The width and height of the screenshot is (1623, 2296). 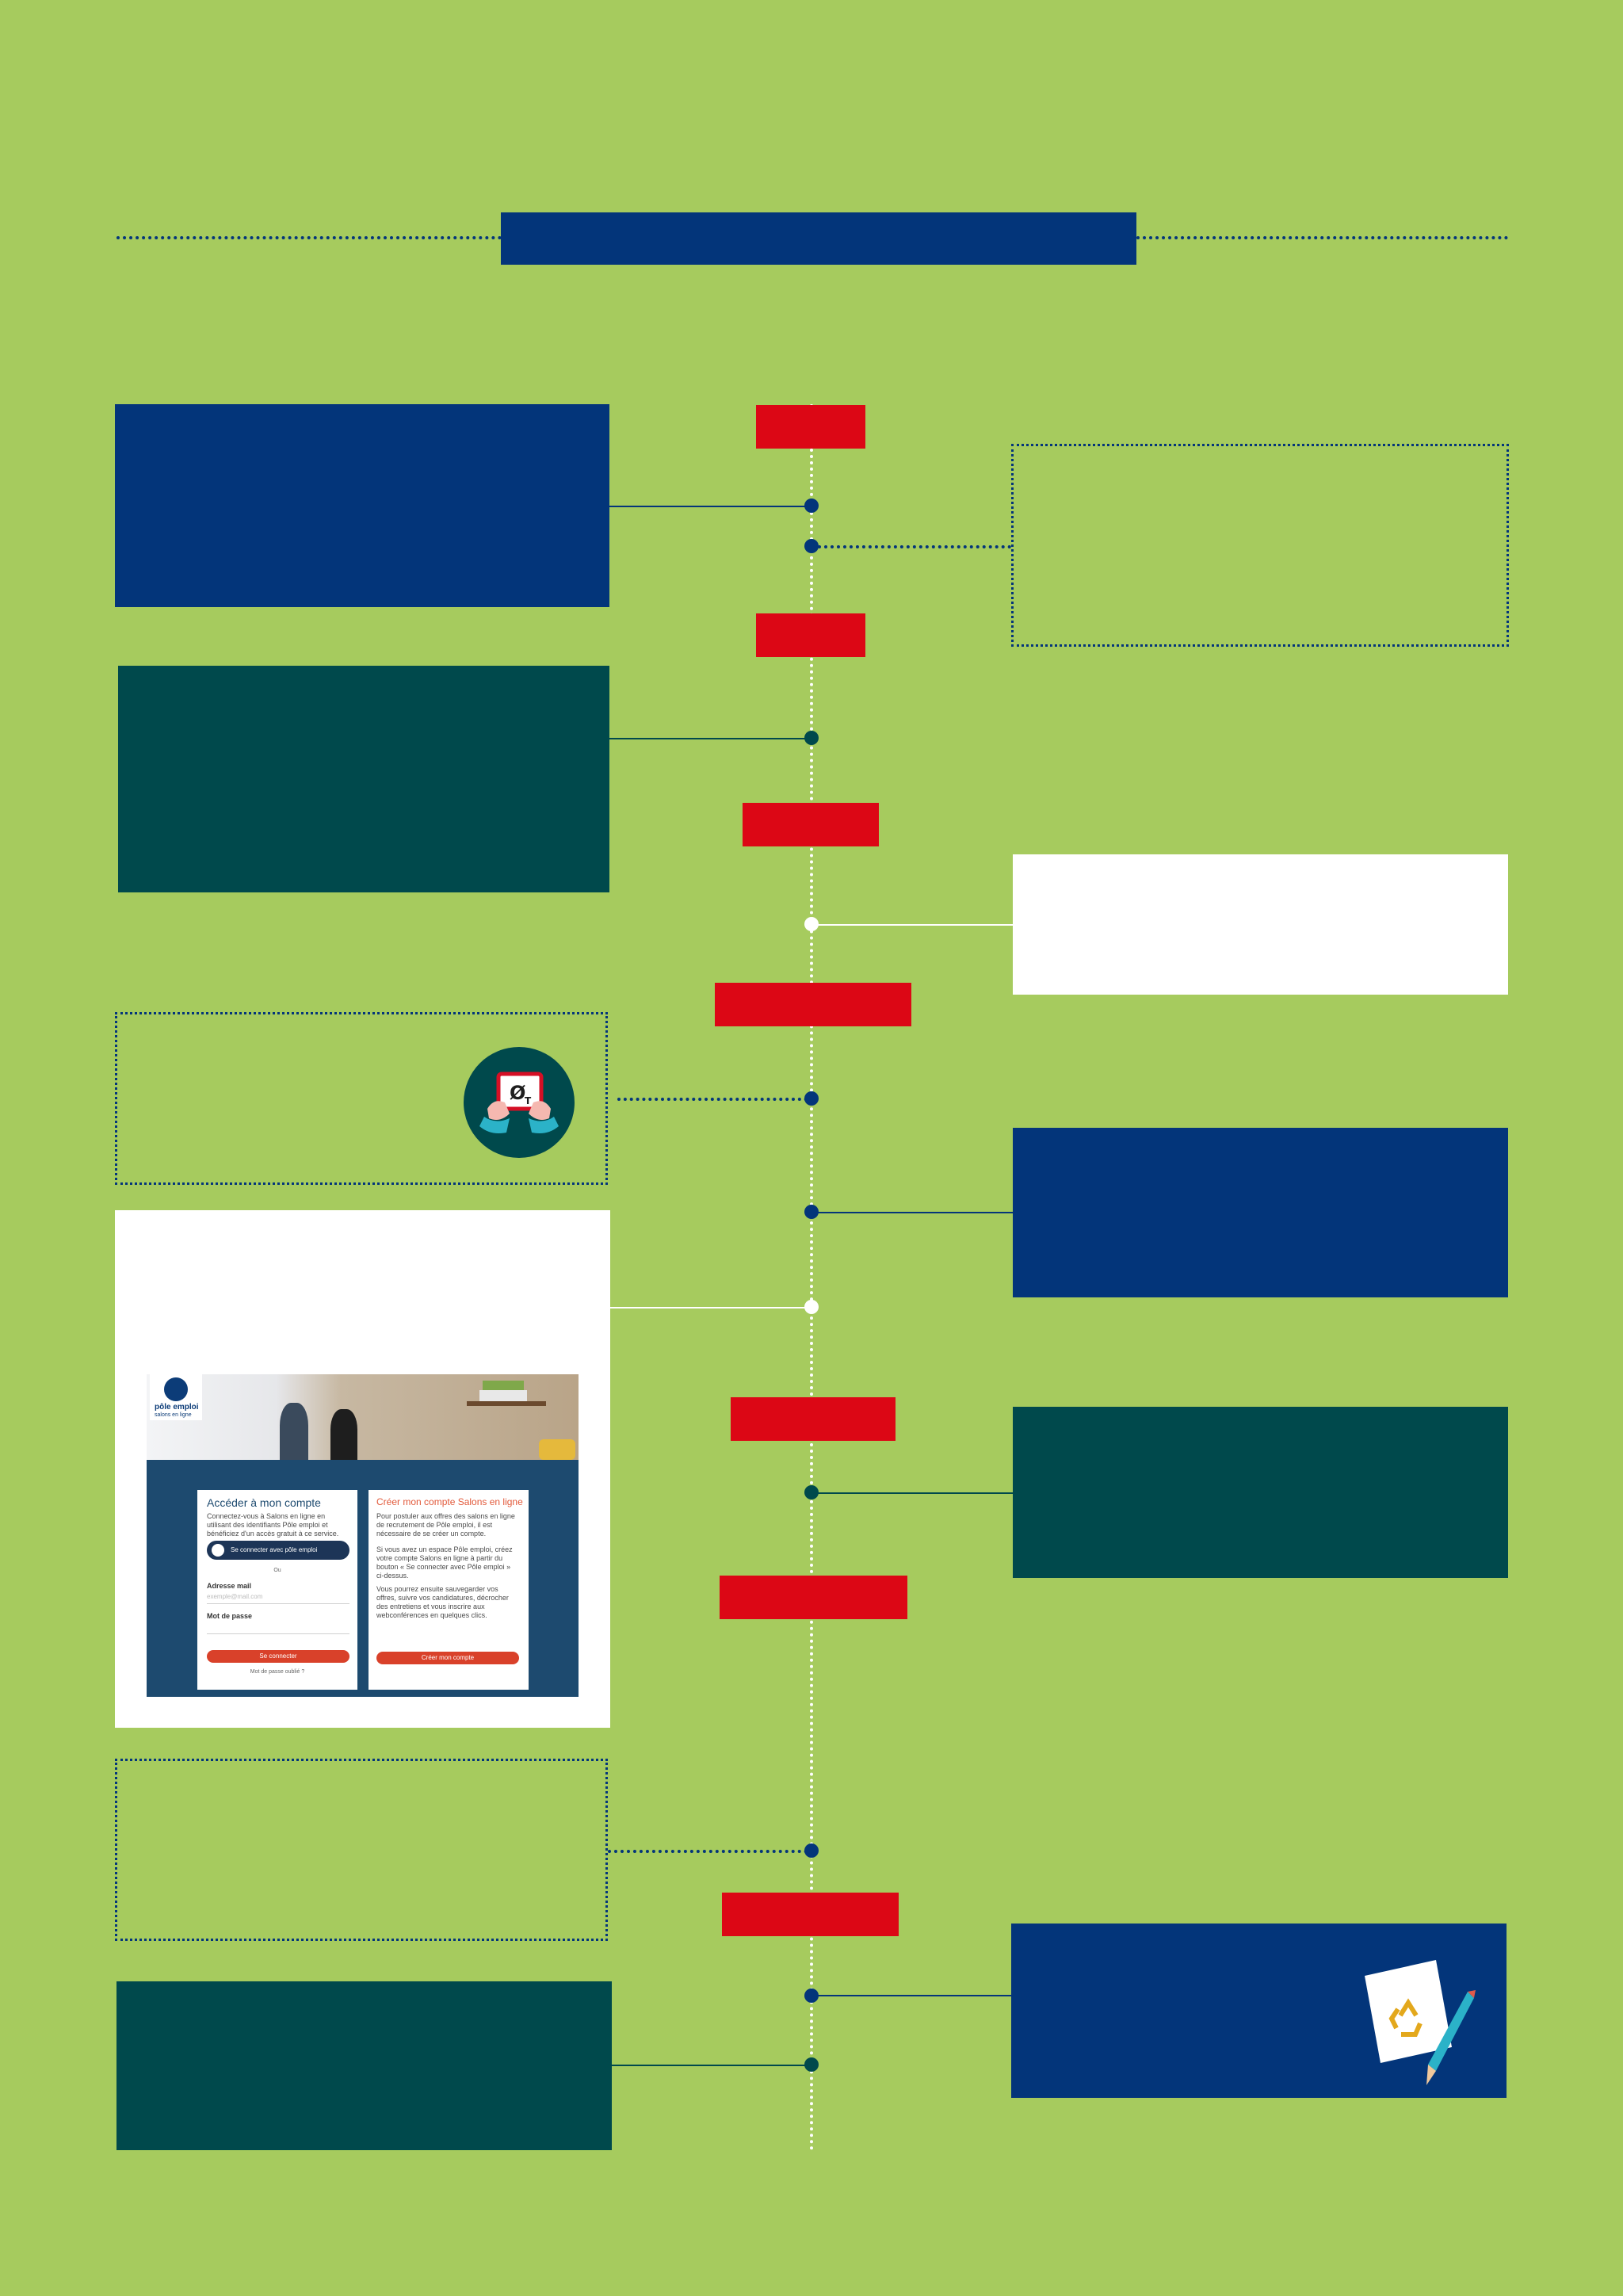 What do you see at coordinates (177, 1407) in the screenshot?
I see `logo-brand: pôle emploi` at bounding box center [177, 1407].